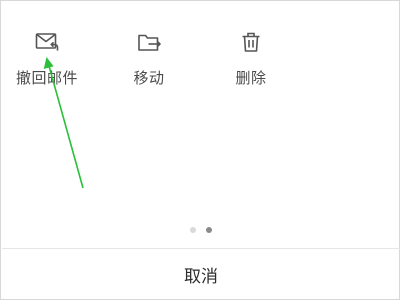  I want to click on mail-recall-icon, so click(47, 42).